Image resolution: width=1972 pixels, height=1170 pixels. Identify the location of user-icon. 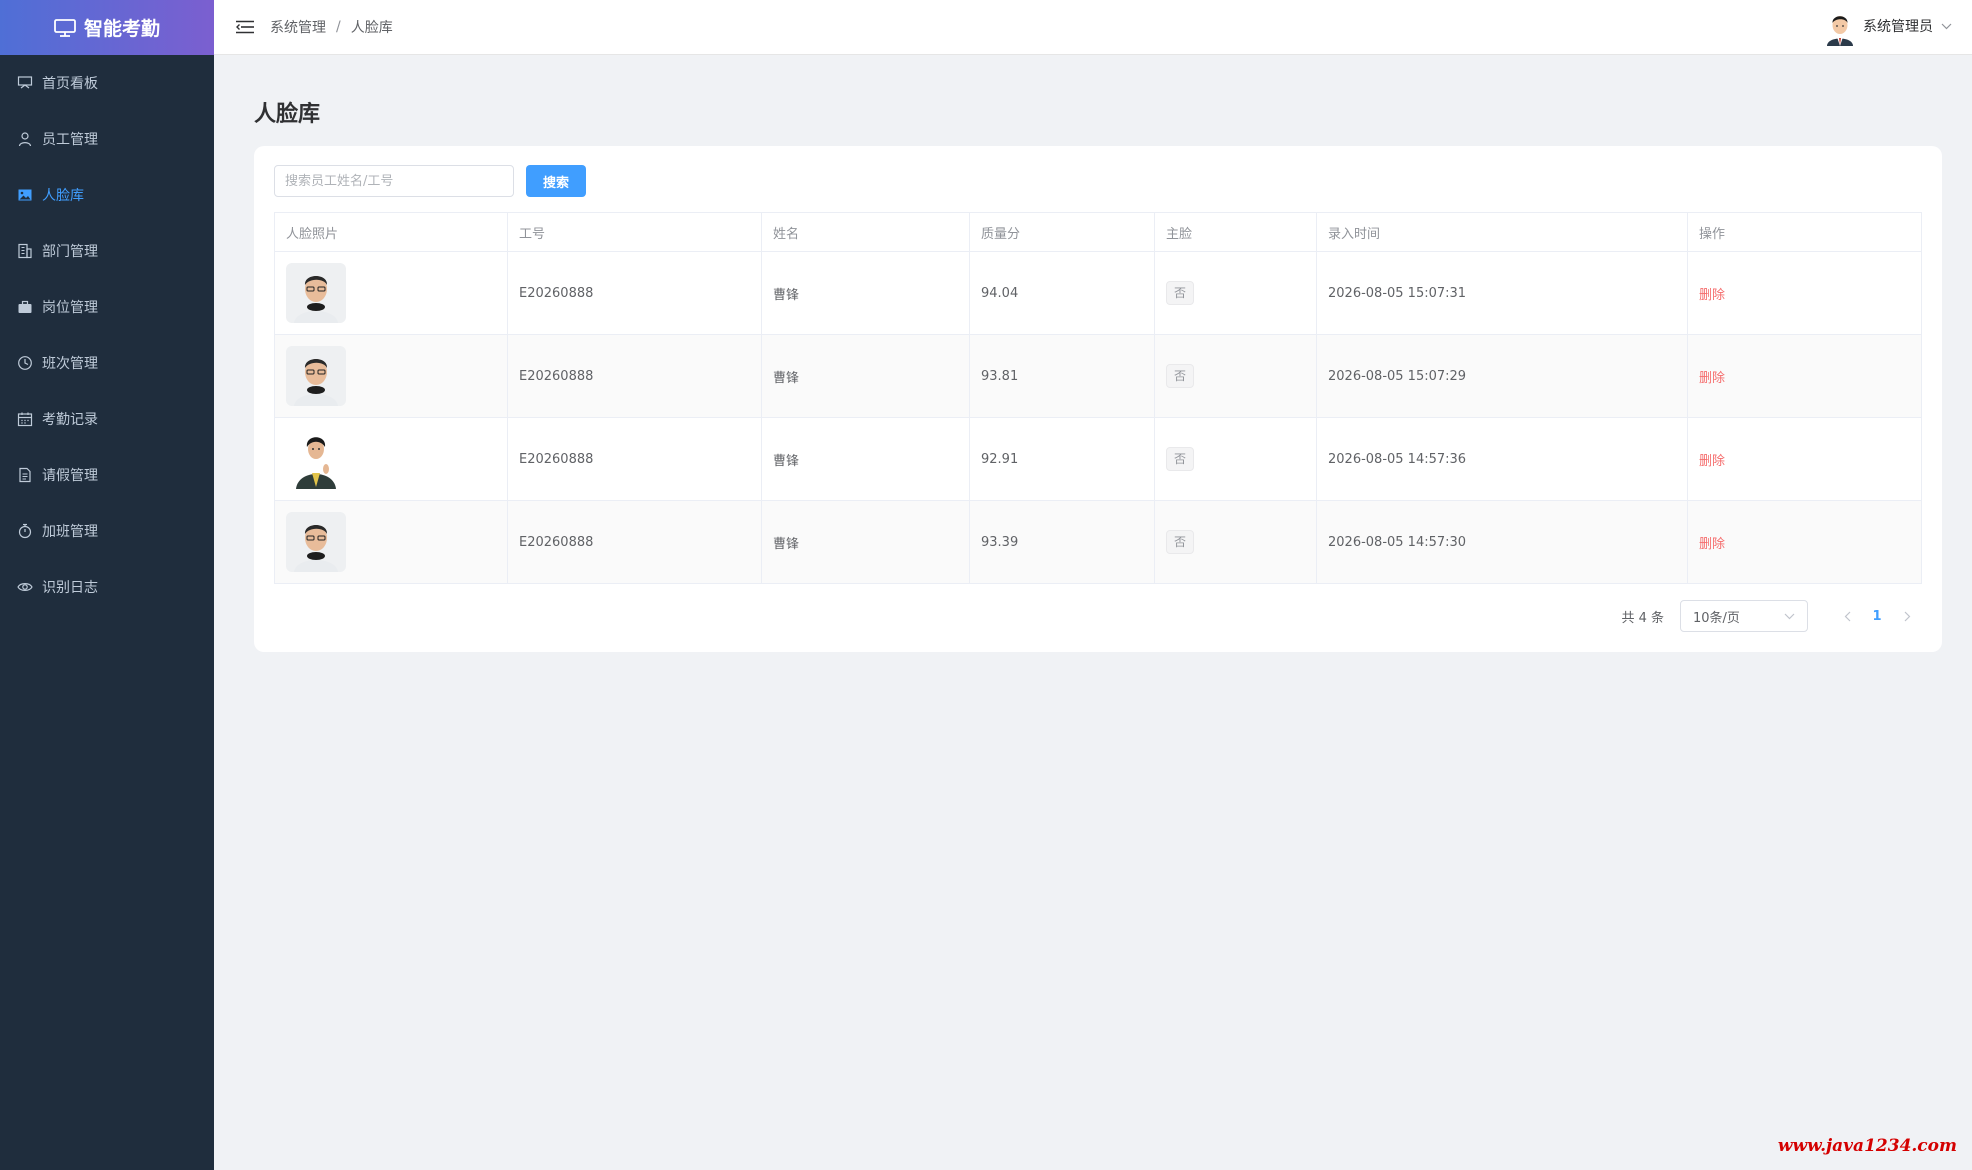
(25, 139).